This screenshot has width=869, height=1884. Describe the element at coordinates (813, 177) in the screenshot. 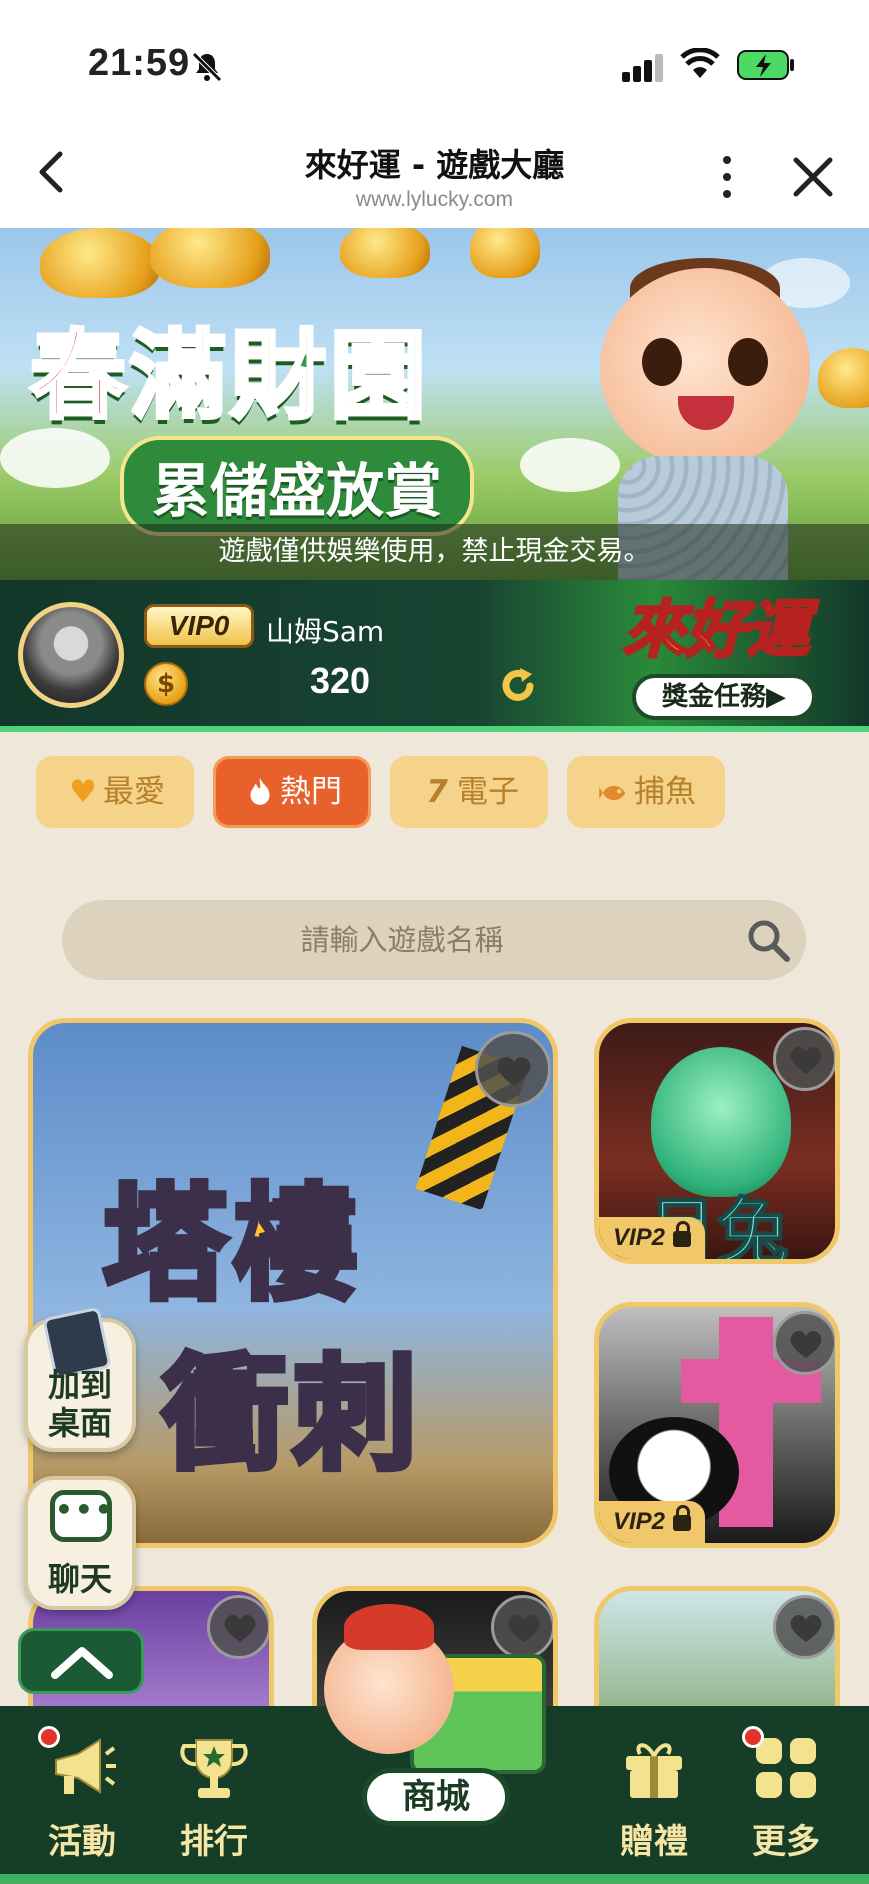

I see `close-icon` at that location.